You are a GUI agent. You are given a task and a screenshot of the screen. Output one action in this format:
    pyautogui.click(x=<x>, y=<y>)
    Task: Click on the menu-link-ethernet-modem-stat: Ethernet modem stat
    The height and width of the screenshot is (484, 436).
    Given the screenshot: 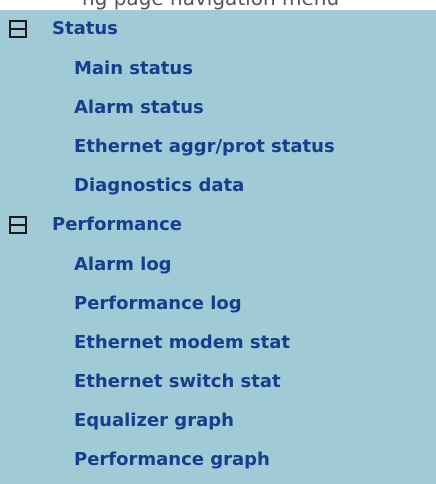 What is the action you would take?
    pyautogui.click(x=182, y=342)
    